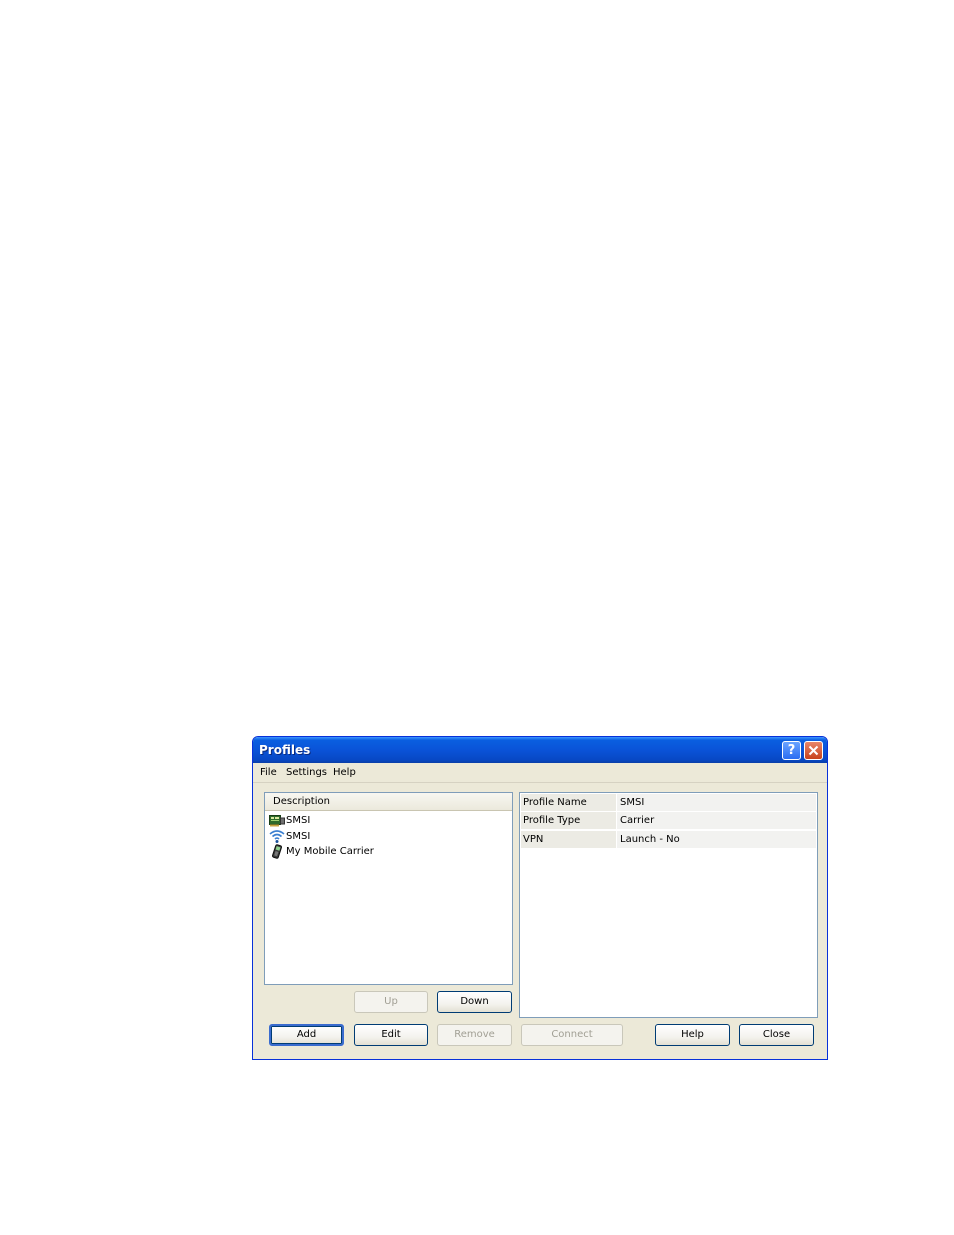 The image size is (954, 1235). What do you see at coordinates (391, 1035) in the screenshot?
I see `edit-button: Edit` at bounding box center [391, 1035].